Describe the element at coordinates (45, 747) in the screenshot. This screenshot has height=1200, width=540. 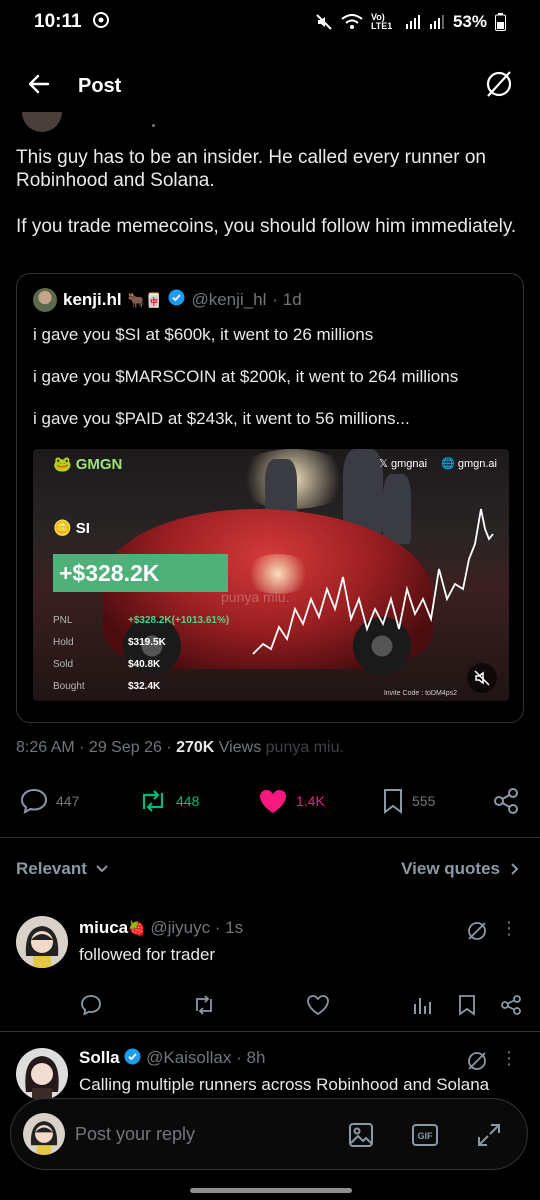
I see `post-time: 8:26 AM` at that location.